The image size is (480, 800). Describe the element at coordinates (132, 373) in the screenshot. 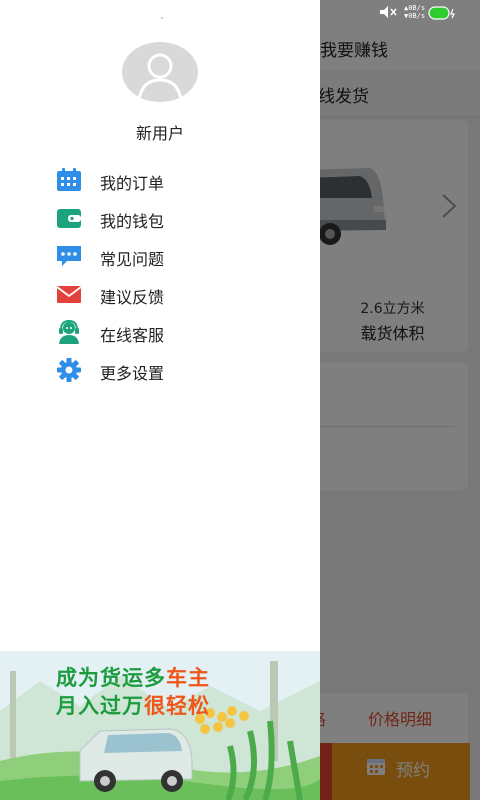

I see `menu-label: 更多设置` at that location.